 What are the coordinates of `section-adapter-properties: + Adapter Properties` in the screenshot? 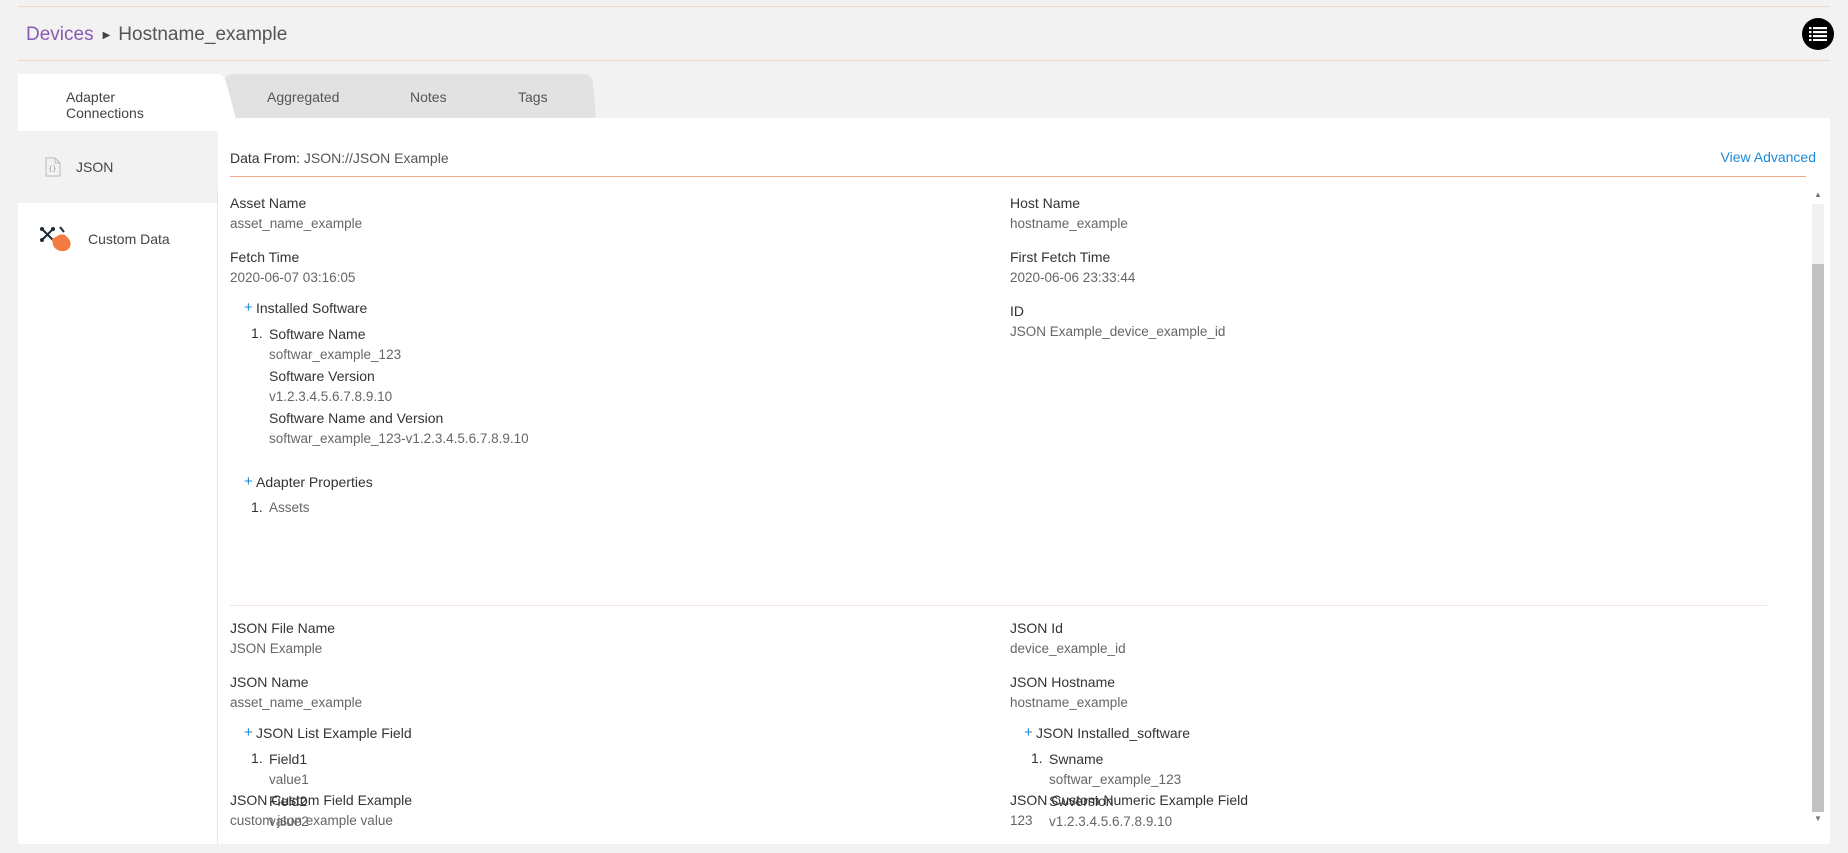 It's located at (301, 481).